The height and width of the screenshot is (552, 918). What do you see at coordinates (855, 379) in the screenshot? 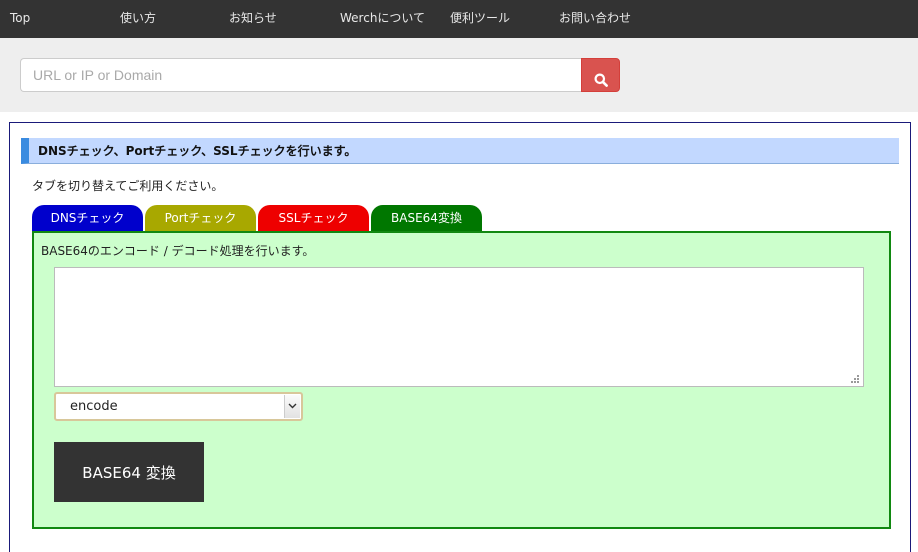
I see `resize-grip-icon` at bounding box center [855, 379].